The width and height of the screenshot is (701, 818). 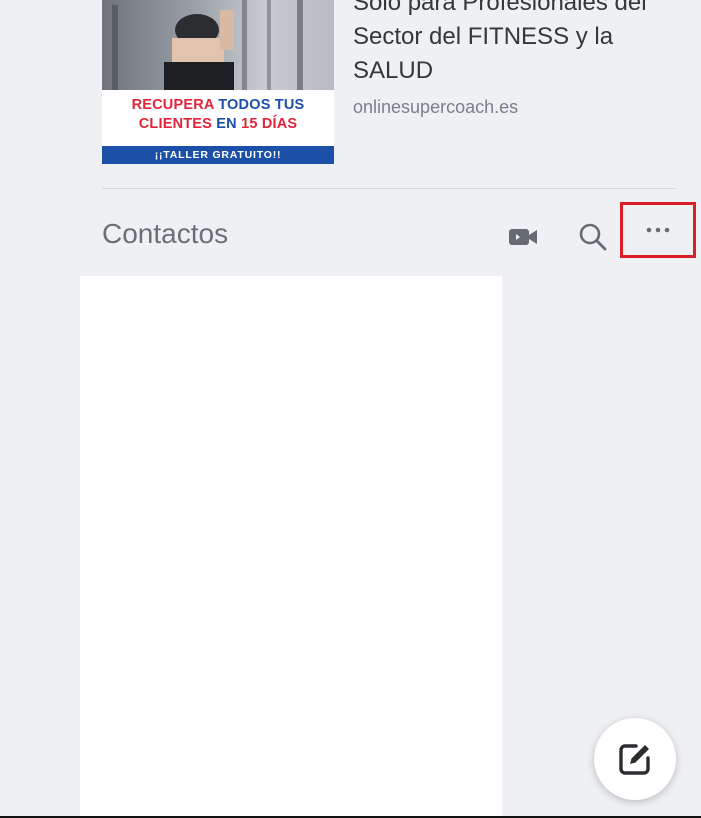 I want to click on divider, so click(x=389, y=188).